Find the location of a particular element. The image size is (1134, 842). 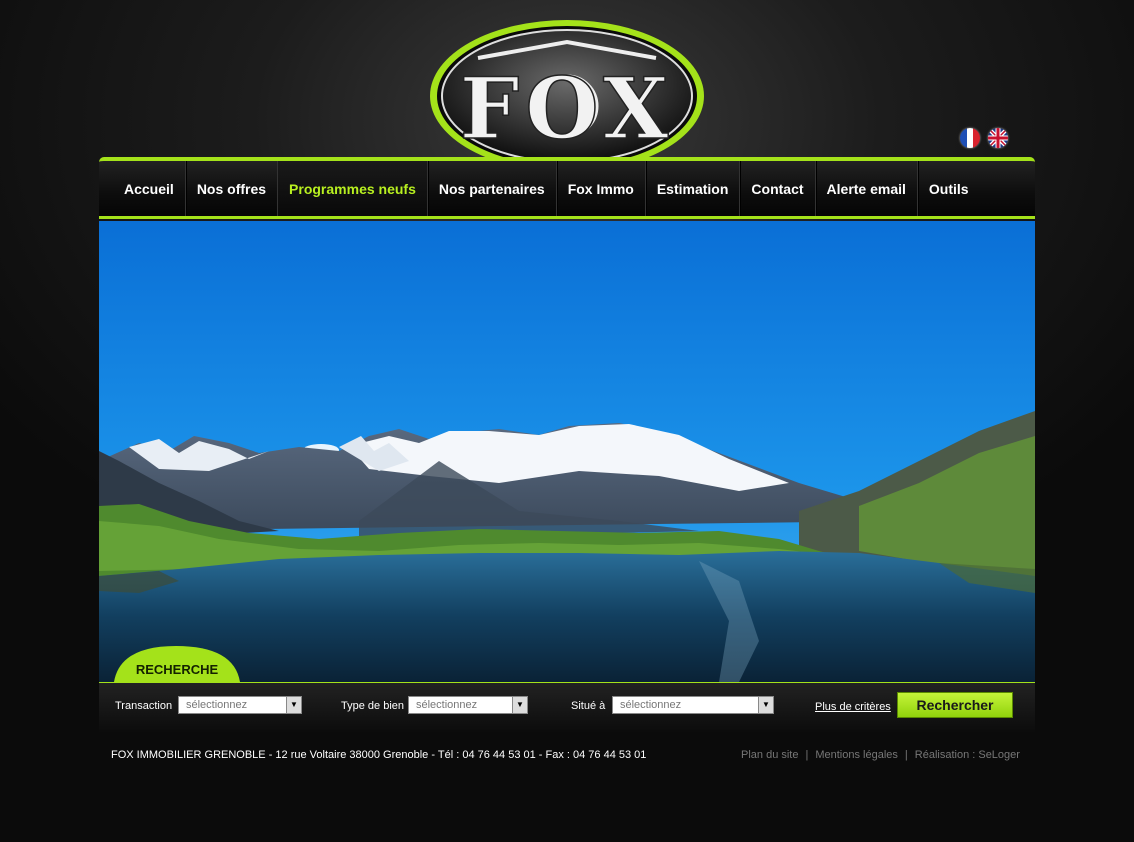

nav-item-alerte-email: Alerte email is located at coordinates (867, 188).